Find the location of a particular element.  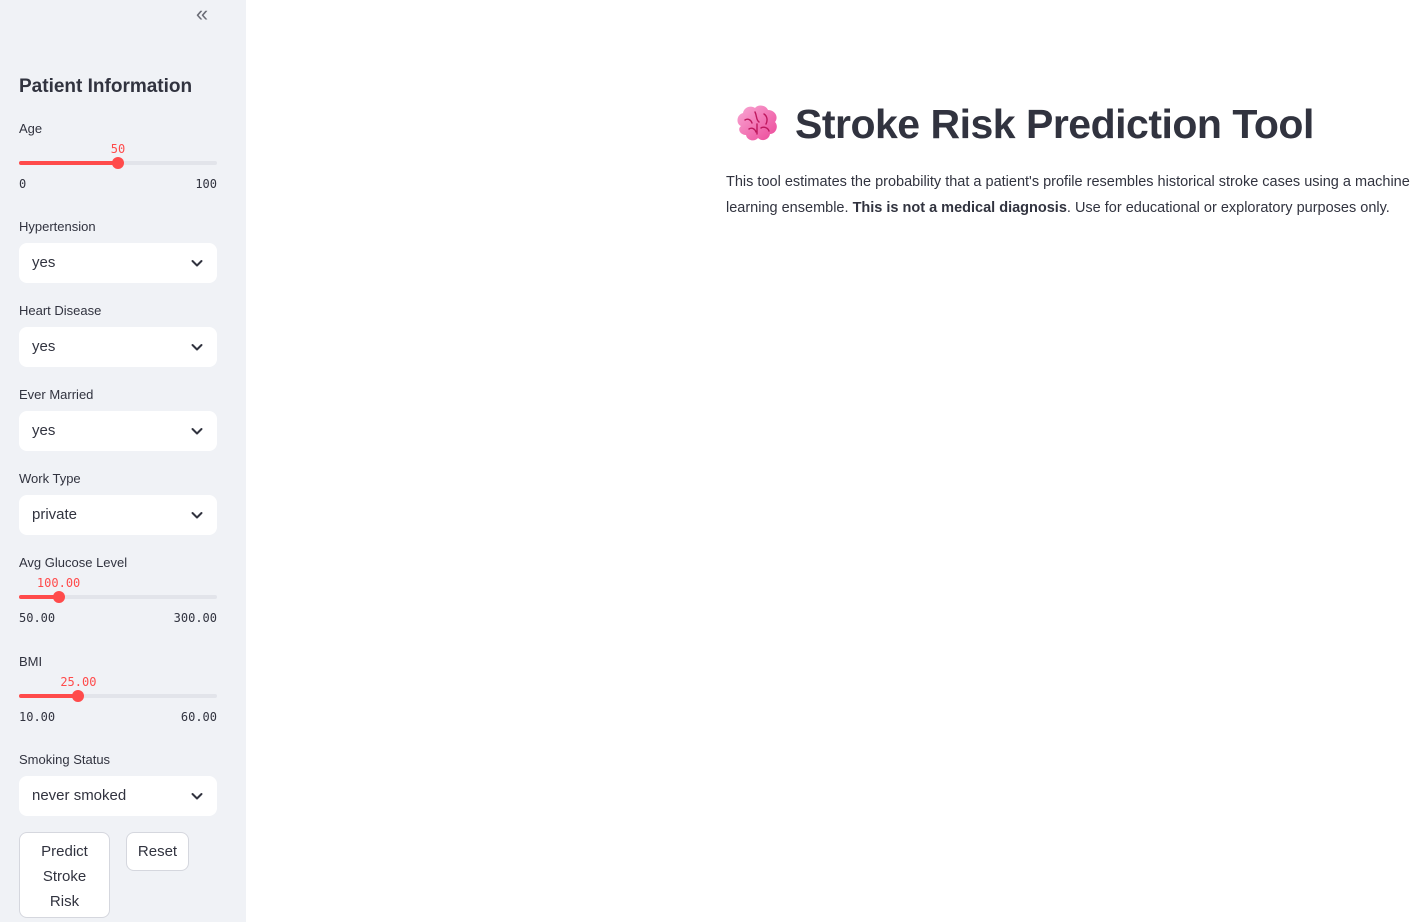

bmi-slider: 25.00 10.00 60.00 is located at coordinates (118, 705).